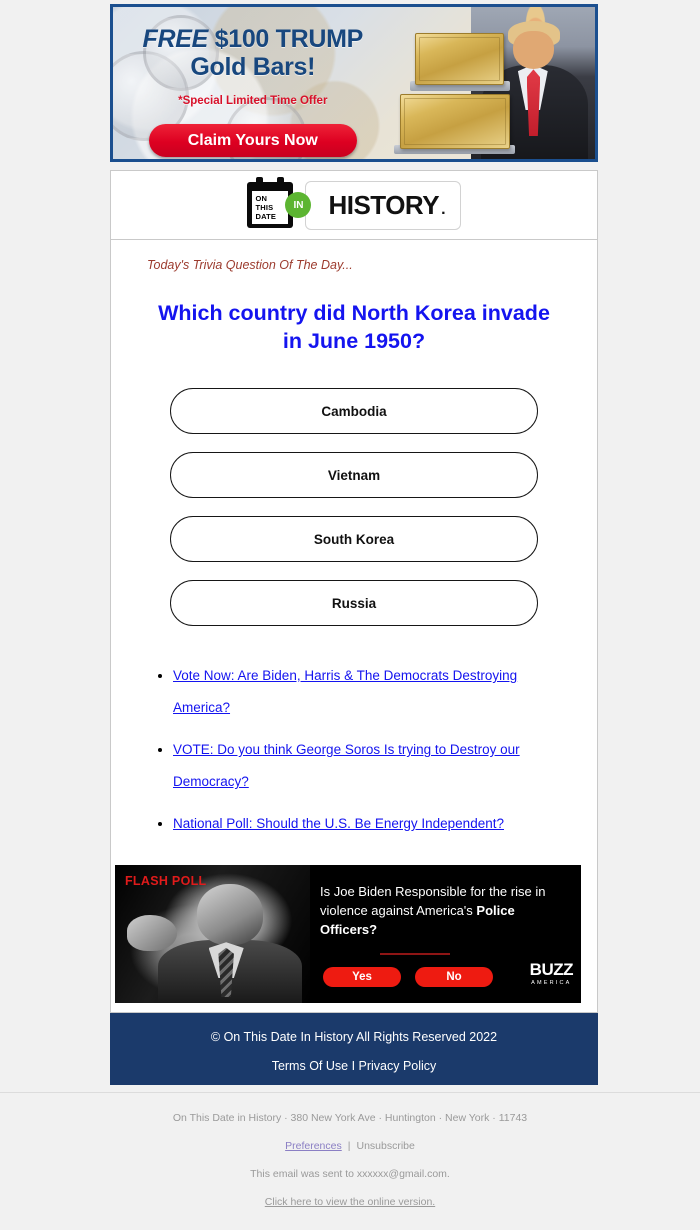 The image size is (700, 1230). I want to click on history-wordmark: HISTORY ., so click(383, 205).